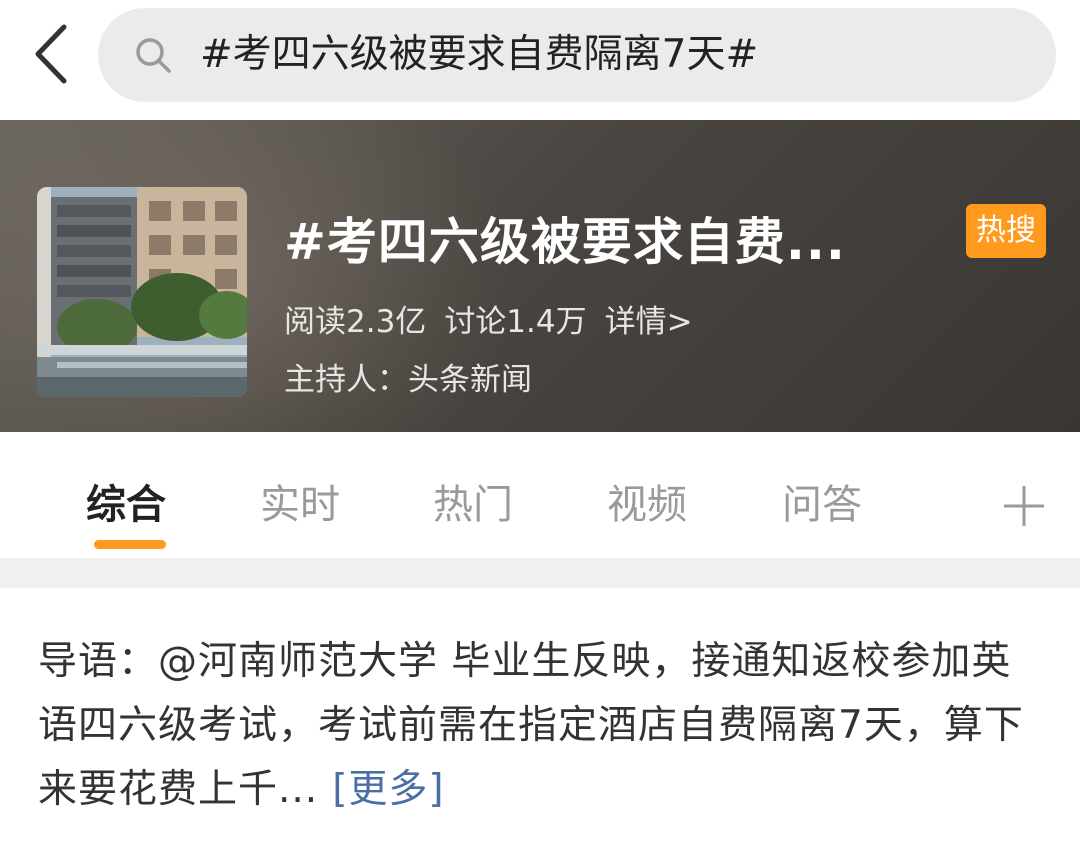 The width and height of the screenshot is (1080, 848). Describe the element at coordinates (388, 789) in the screenshot. I see `more-link: [更多]` at that location.